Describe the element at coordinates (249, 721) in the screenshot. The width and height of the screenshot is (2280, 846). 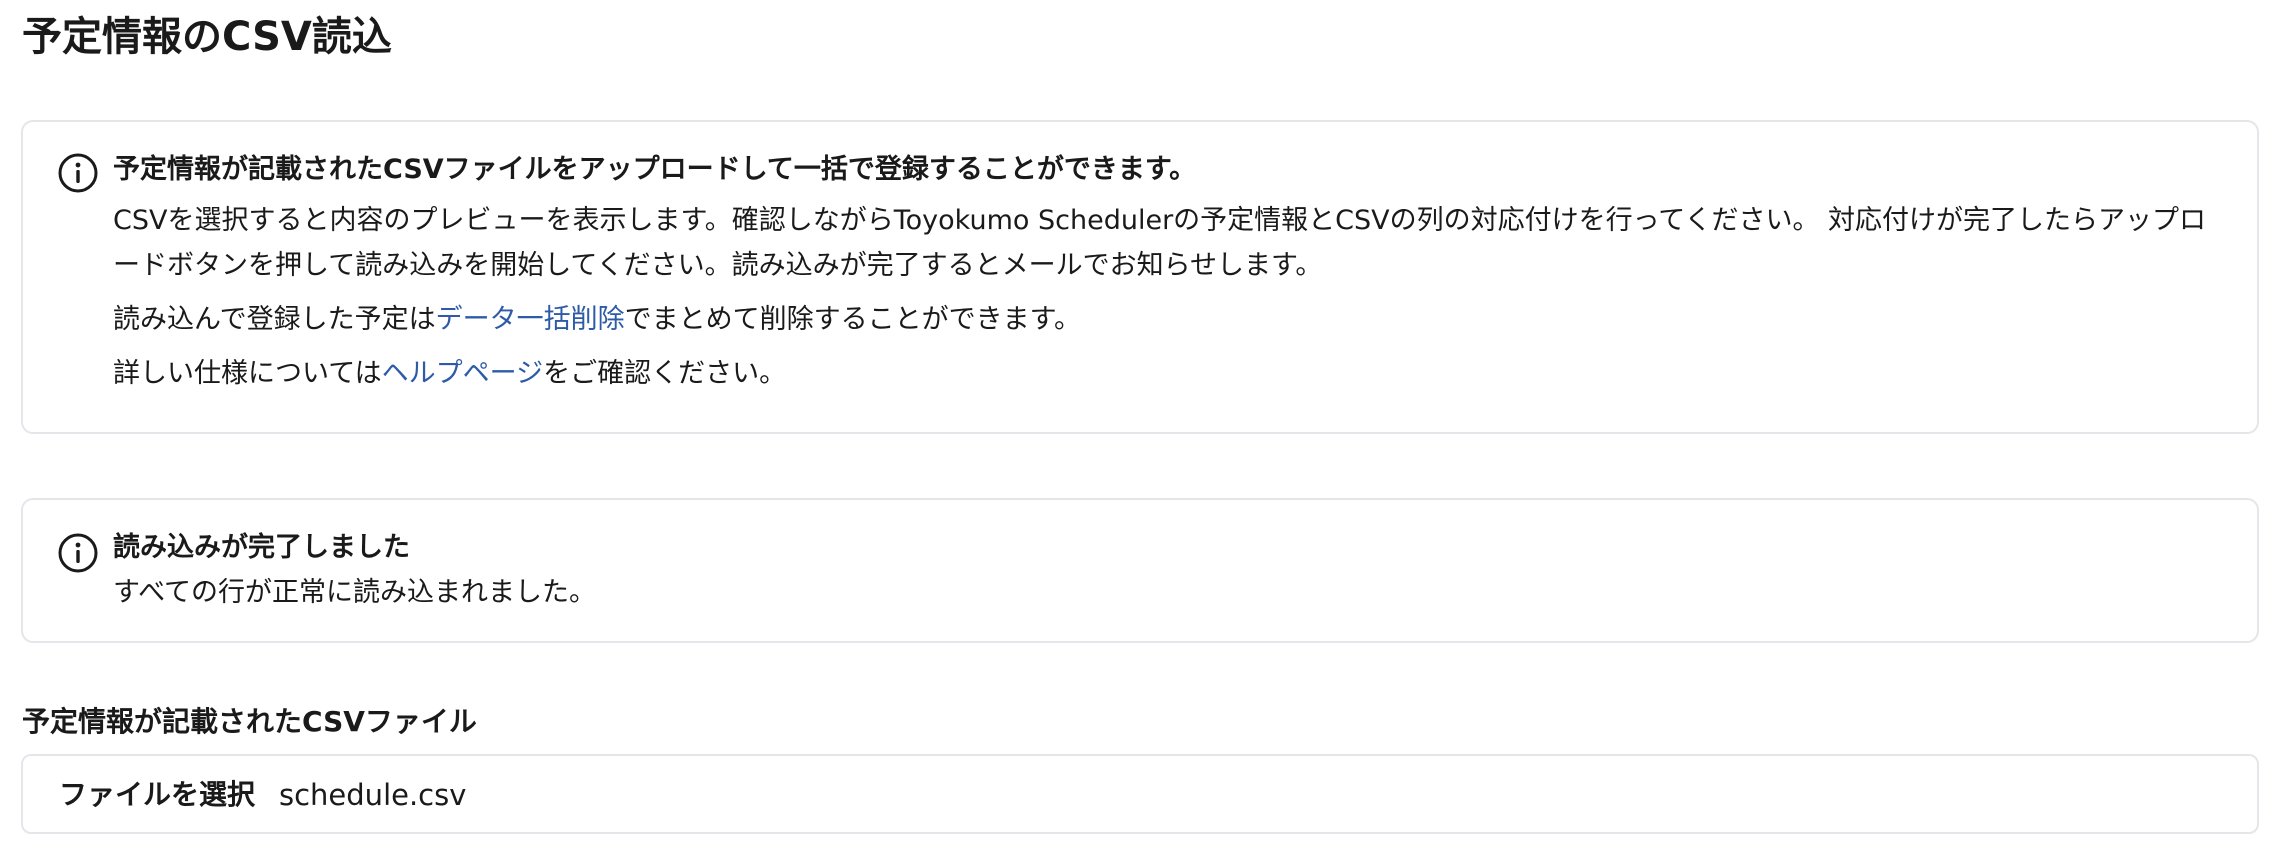
I see `csv-file-label: 予定情報が記載されたCSVファイル` at that location.